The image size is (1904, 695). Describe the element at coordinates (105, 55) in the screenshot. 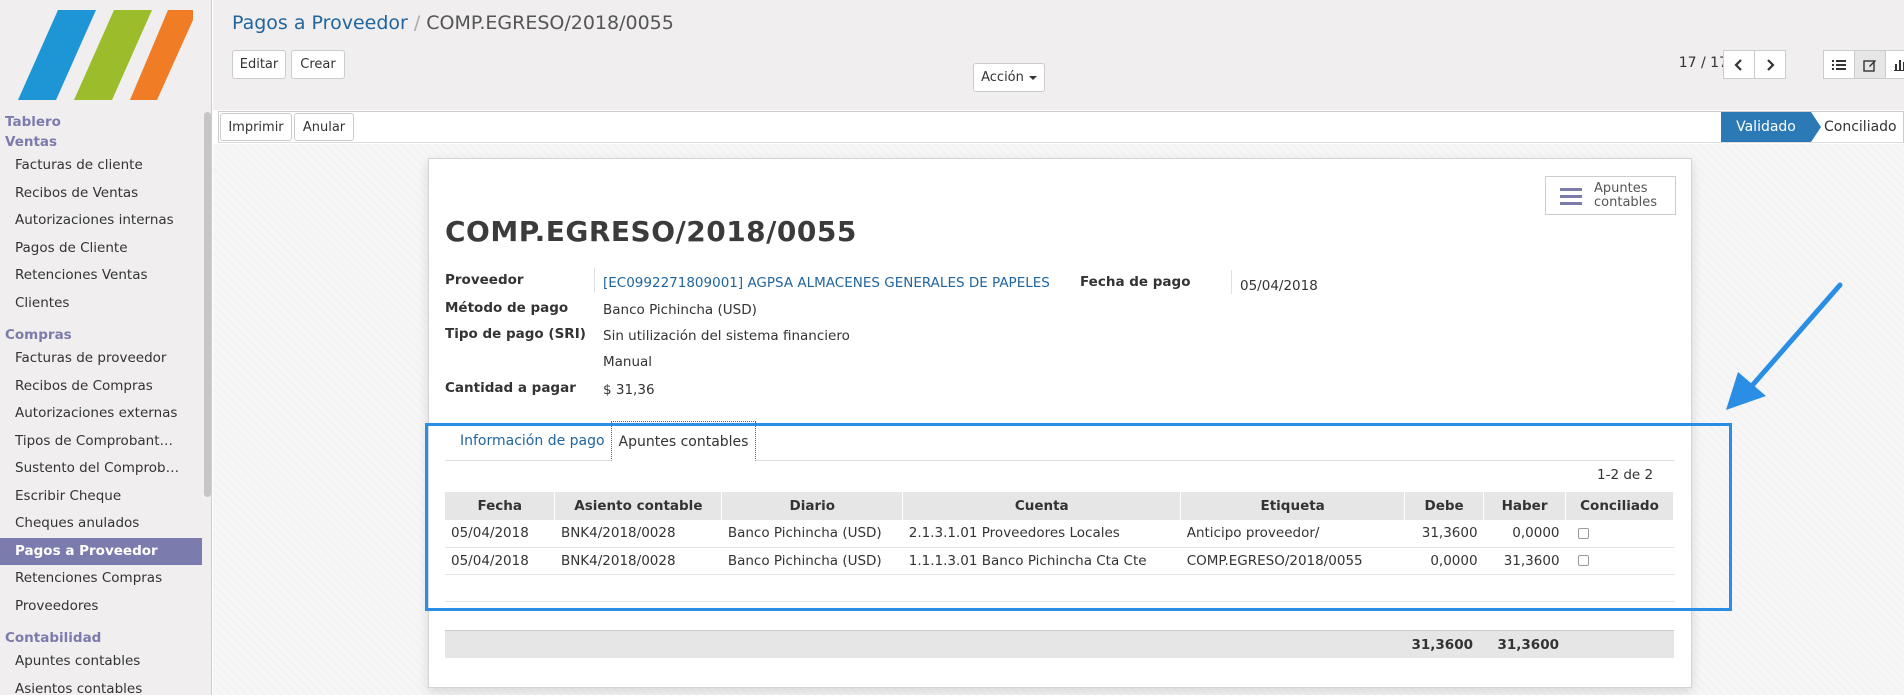

I see `company-logo` at that location.